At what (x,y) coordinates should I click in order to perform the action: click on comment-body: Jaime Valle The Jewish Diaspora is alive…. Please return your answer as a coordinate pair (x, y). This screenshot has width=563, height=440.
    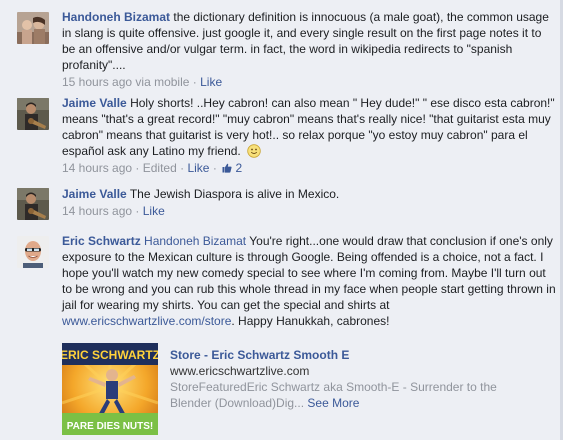
    Looking at the image, I should click on (309, 202).